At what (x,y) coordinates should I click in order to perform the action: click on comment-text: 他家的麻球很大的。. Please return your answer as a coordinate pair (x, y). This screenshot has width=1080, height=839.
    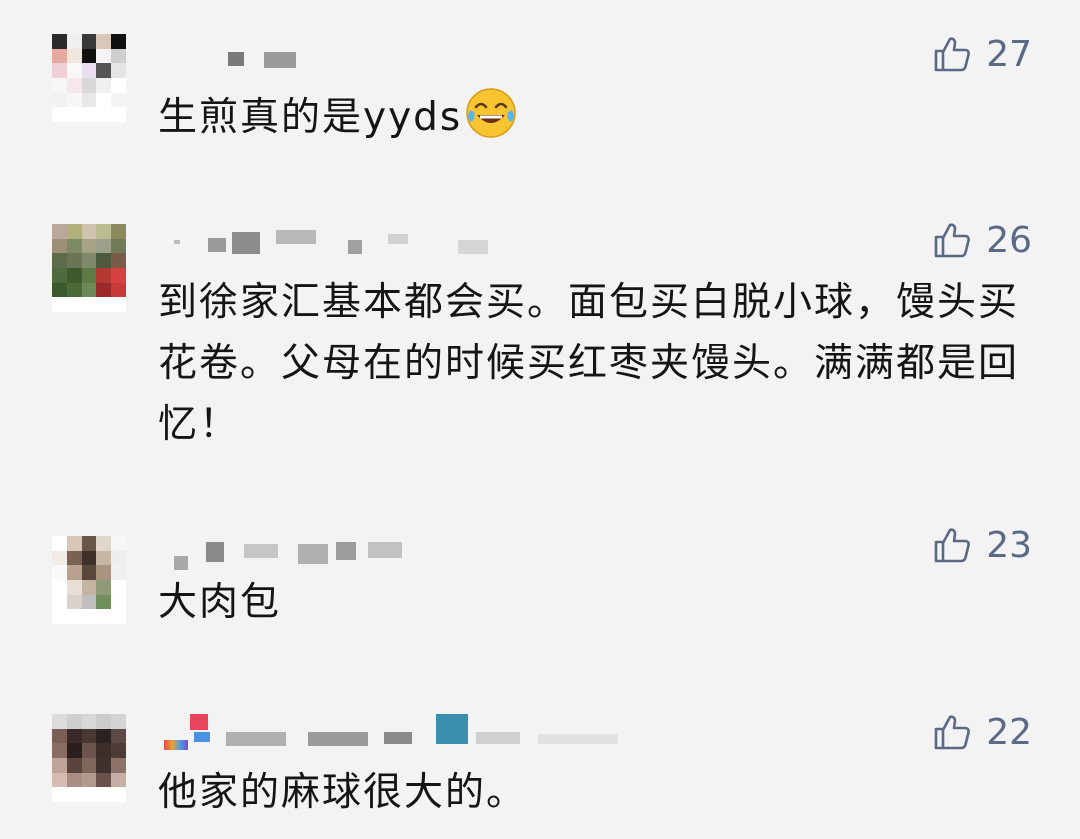
    Looking at the image, I should click on (343, 792).